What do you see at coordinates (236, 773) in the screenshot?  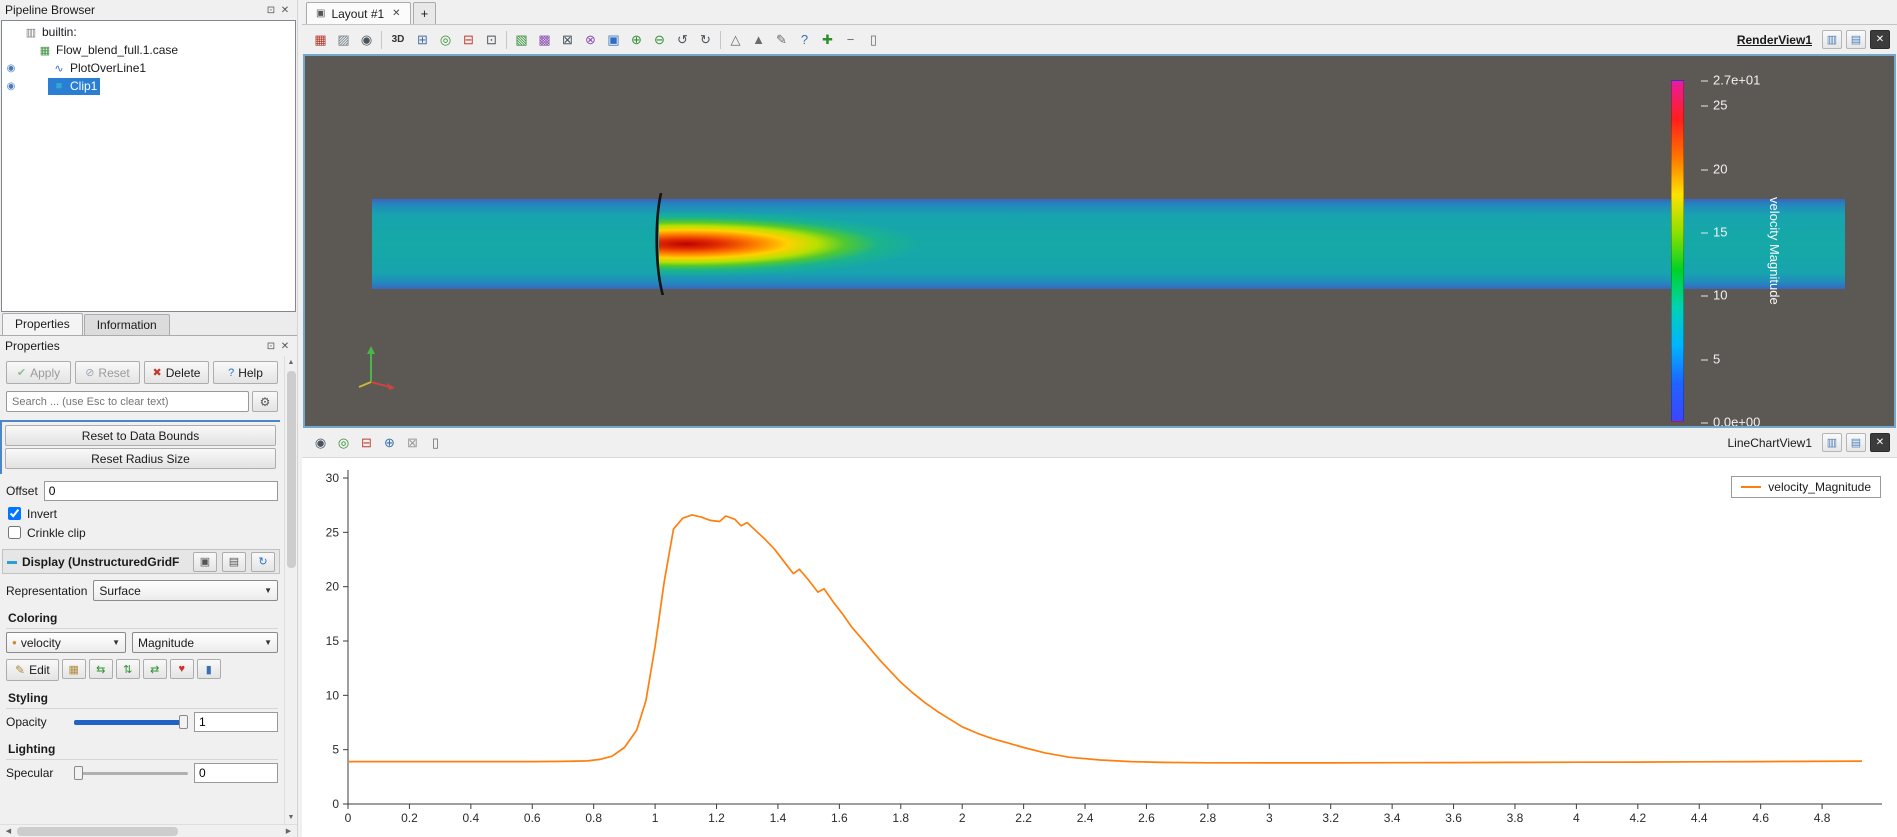 I see `specular-input` at bounding box center [236, 773].